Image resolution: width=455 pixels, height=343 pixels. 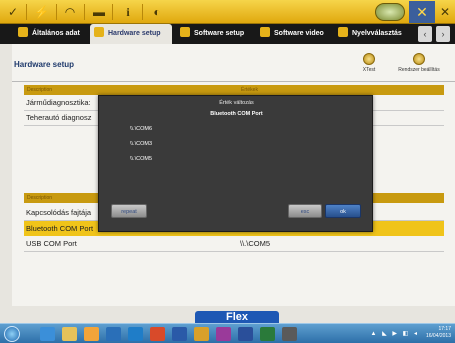 What do you see at coordinates (141, 129) in the screenshot?
I see `com-port-option: \\.\COM6` at bounding box center [141, 129].